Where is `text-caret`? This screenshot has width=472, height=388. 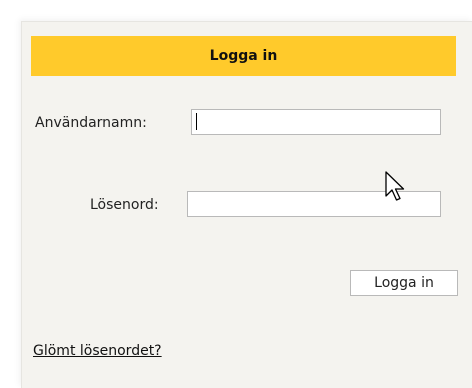 text-caret is located at coordinates (196, 121).